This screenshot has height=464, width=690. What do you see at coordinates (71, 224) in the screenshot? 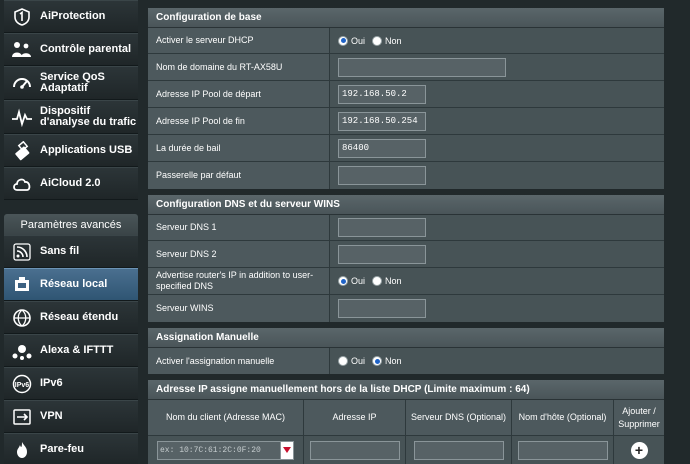
I see `advanced-settings-header: Paramètres avancés` at bounding box center [71, 224].